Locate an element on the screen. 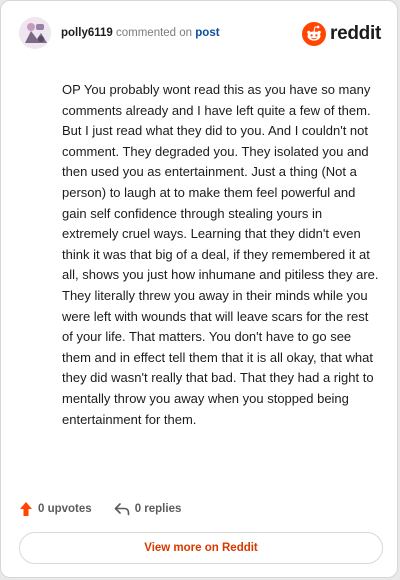  username-link: polly6119 is located at coordinates (87, 33).